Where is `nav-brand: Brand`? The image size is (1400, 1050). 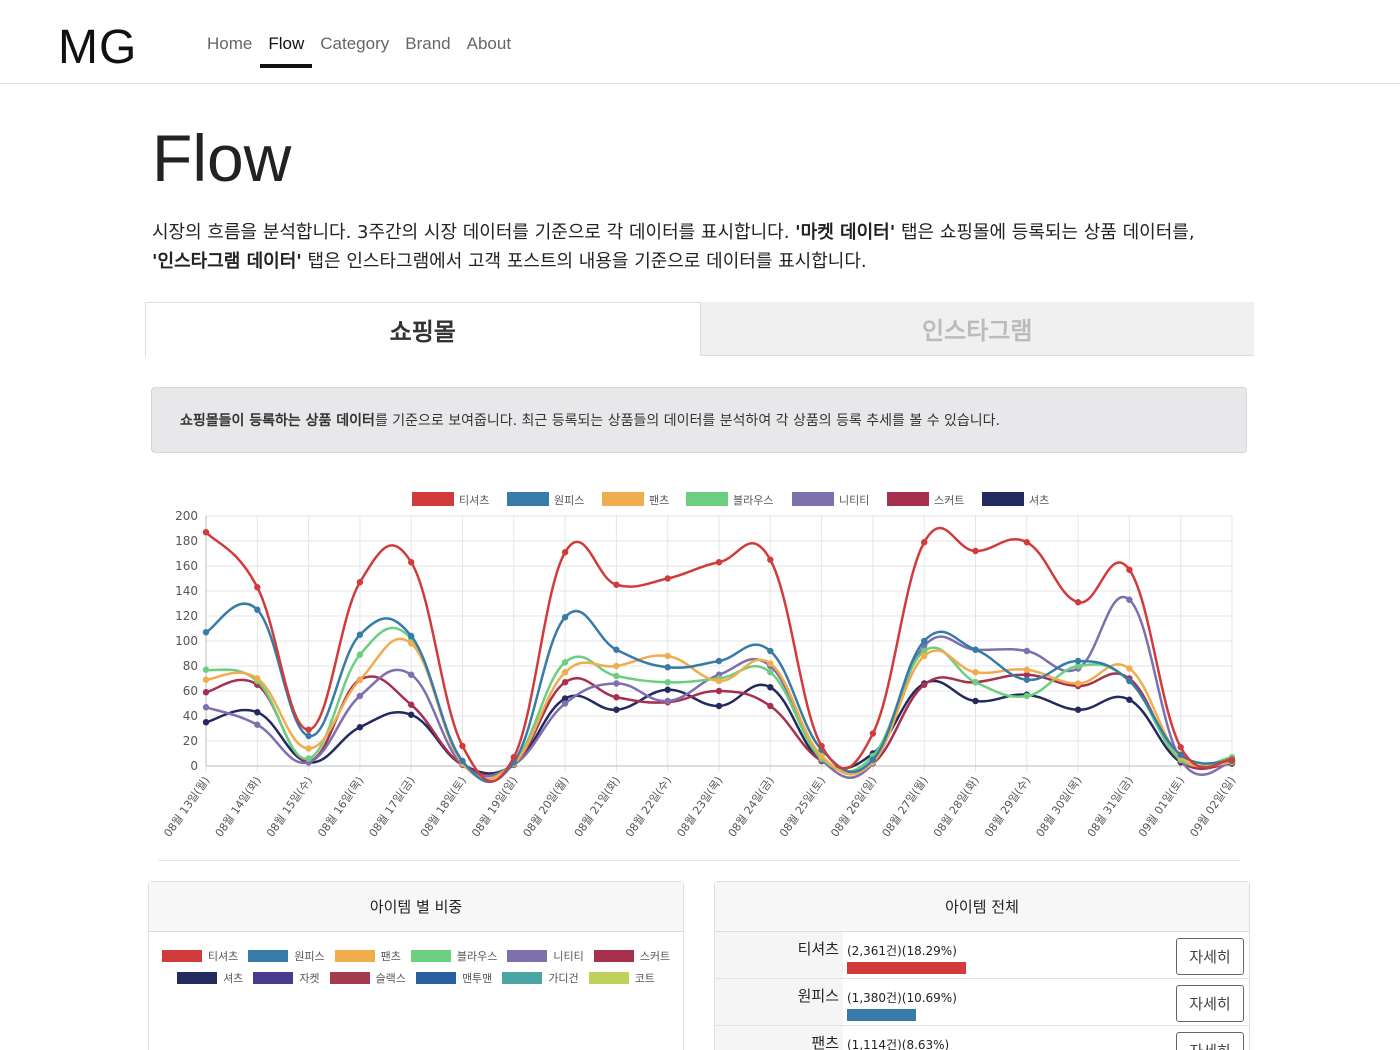
nav-brand: Brand is located at coordinates (427, 44).